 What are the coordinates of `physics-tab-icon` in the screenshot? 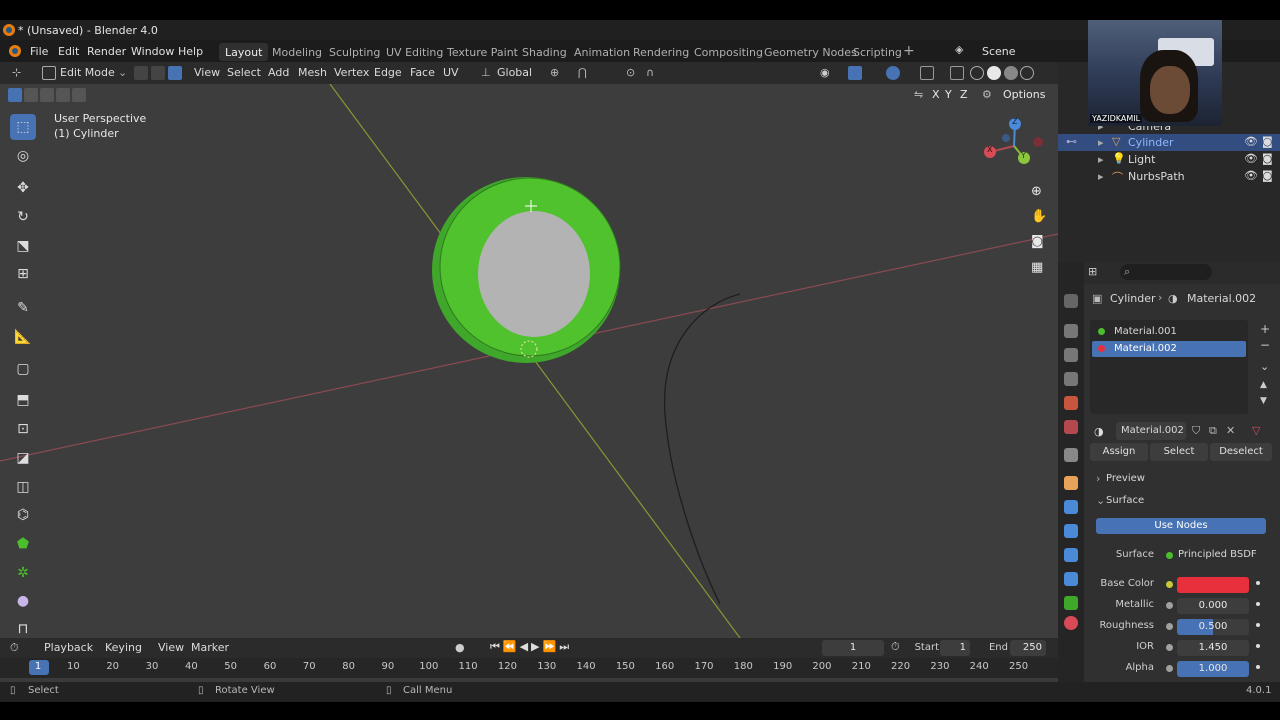 It's located at (1071, 555).